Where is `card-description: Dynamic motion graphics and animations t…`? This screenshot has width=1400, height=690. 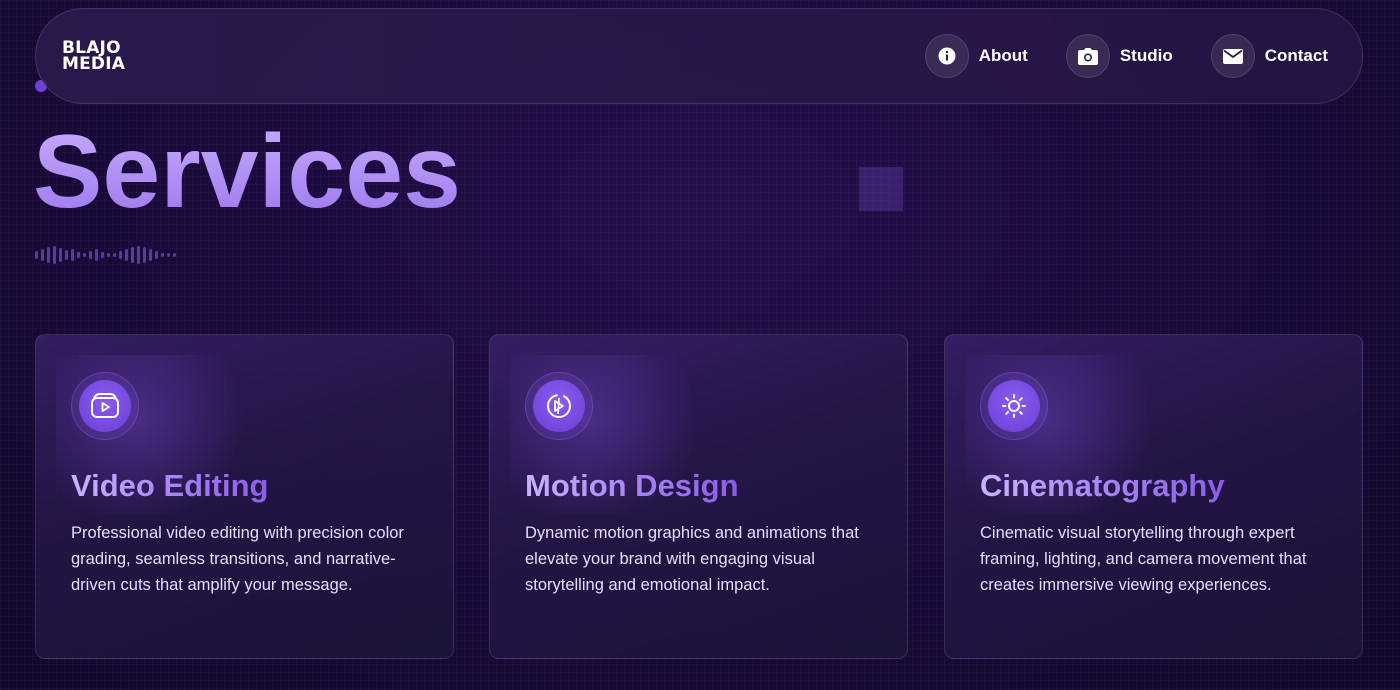 card-description: Dynamic motion graphics and animations t… is located at coordinates (692, 559).